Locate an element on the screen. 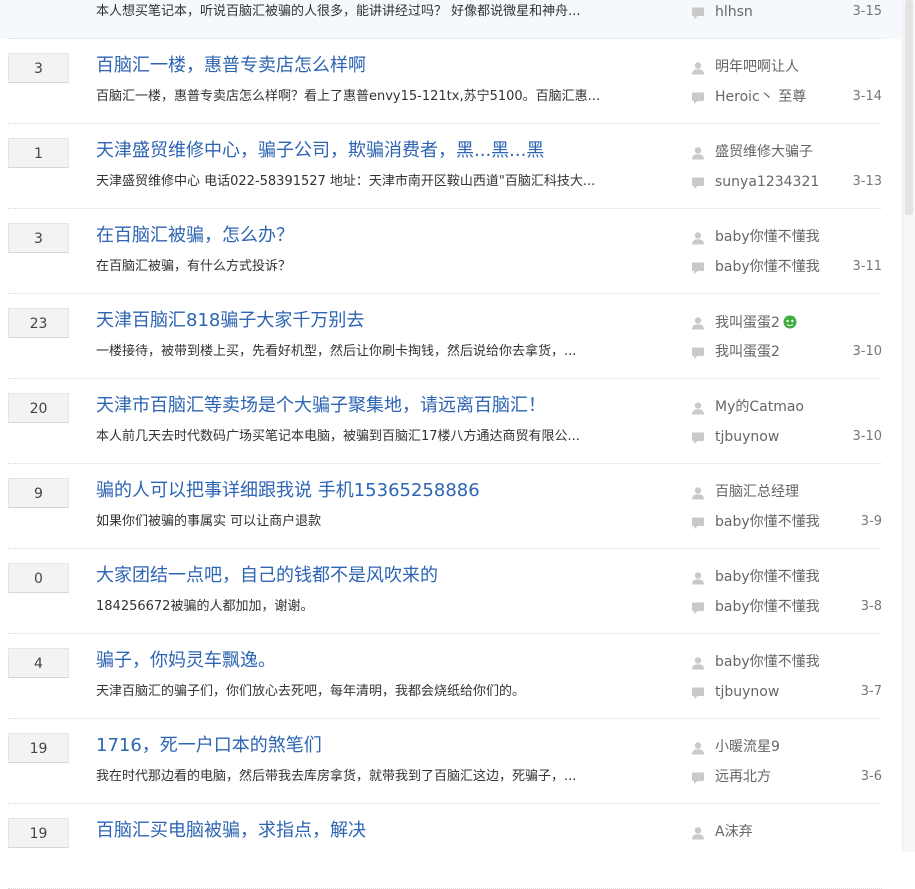  last-reply-date: 3-9 is located at coordinates (871, 521).